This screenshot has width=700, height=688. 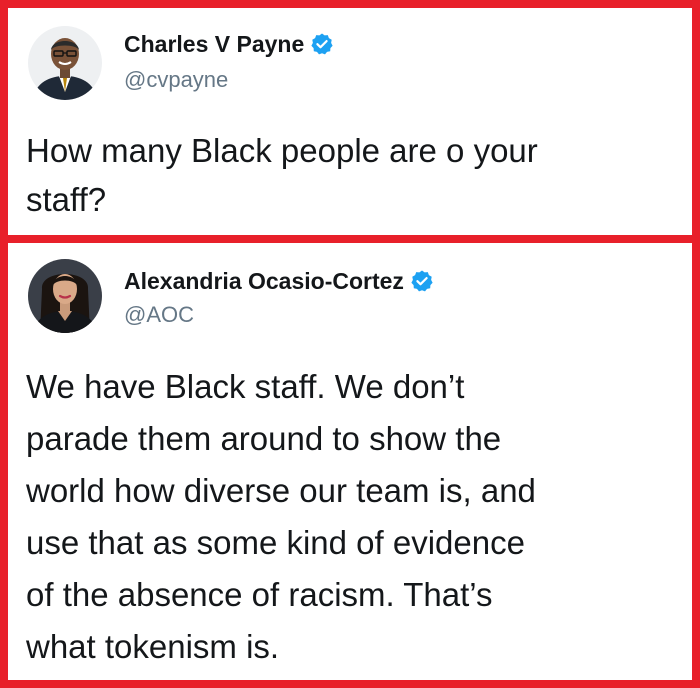 I want to click on author-handle: @cvpayne, so click(x=176, y=80).